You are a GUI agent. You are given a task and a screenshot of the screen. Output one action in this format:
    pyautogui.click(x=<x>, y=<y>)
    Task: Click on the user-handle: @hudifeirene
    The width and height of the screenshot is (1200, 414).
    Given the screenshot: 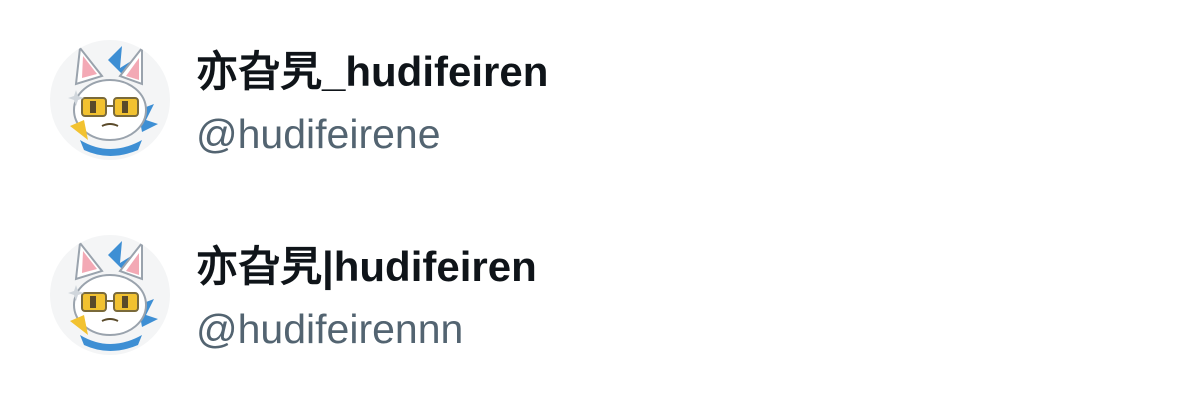 What is the action you would take?
    pyautogui.click(x=318, y=134)
    